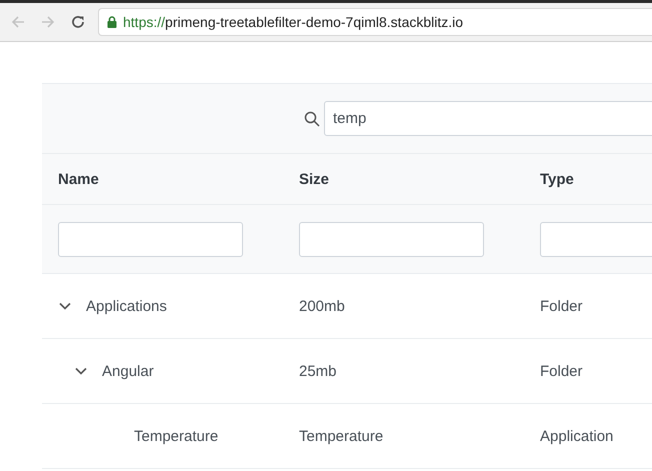 This screenshot has width=652, height=471. Describe the element at coordinates (293, 22) in the screenshot. I see `url-text: https://primeng-treetablefilter-demo-7qiml8.stackblitz.io` at that location.